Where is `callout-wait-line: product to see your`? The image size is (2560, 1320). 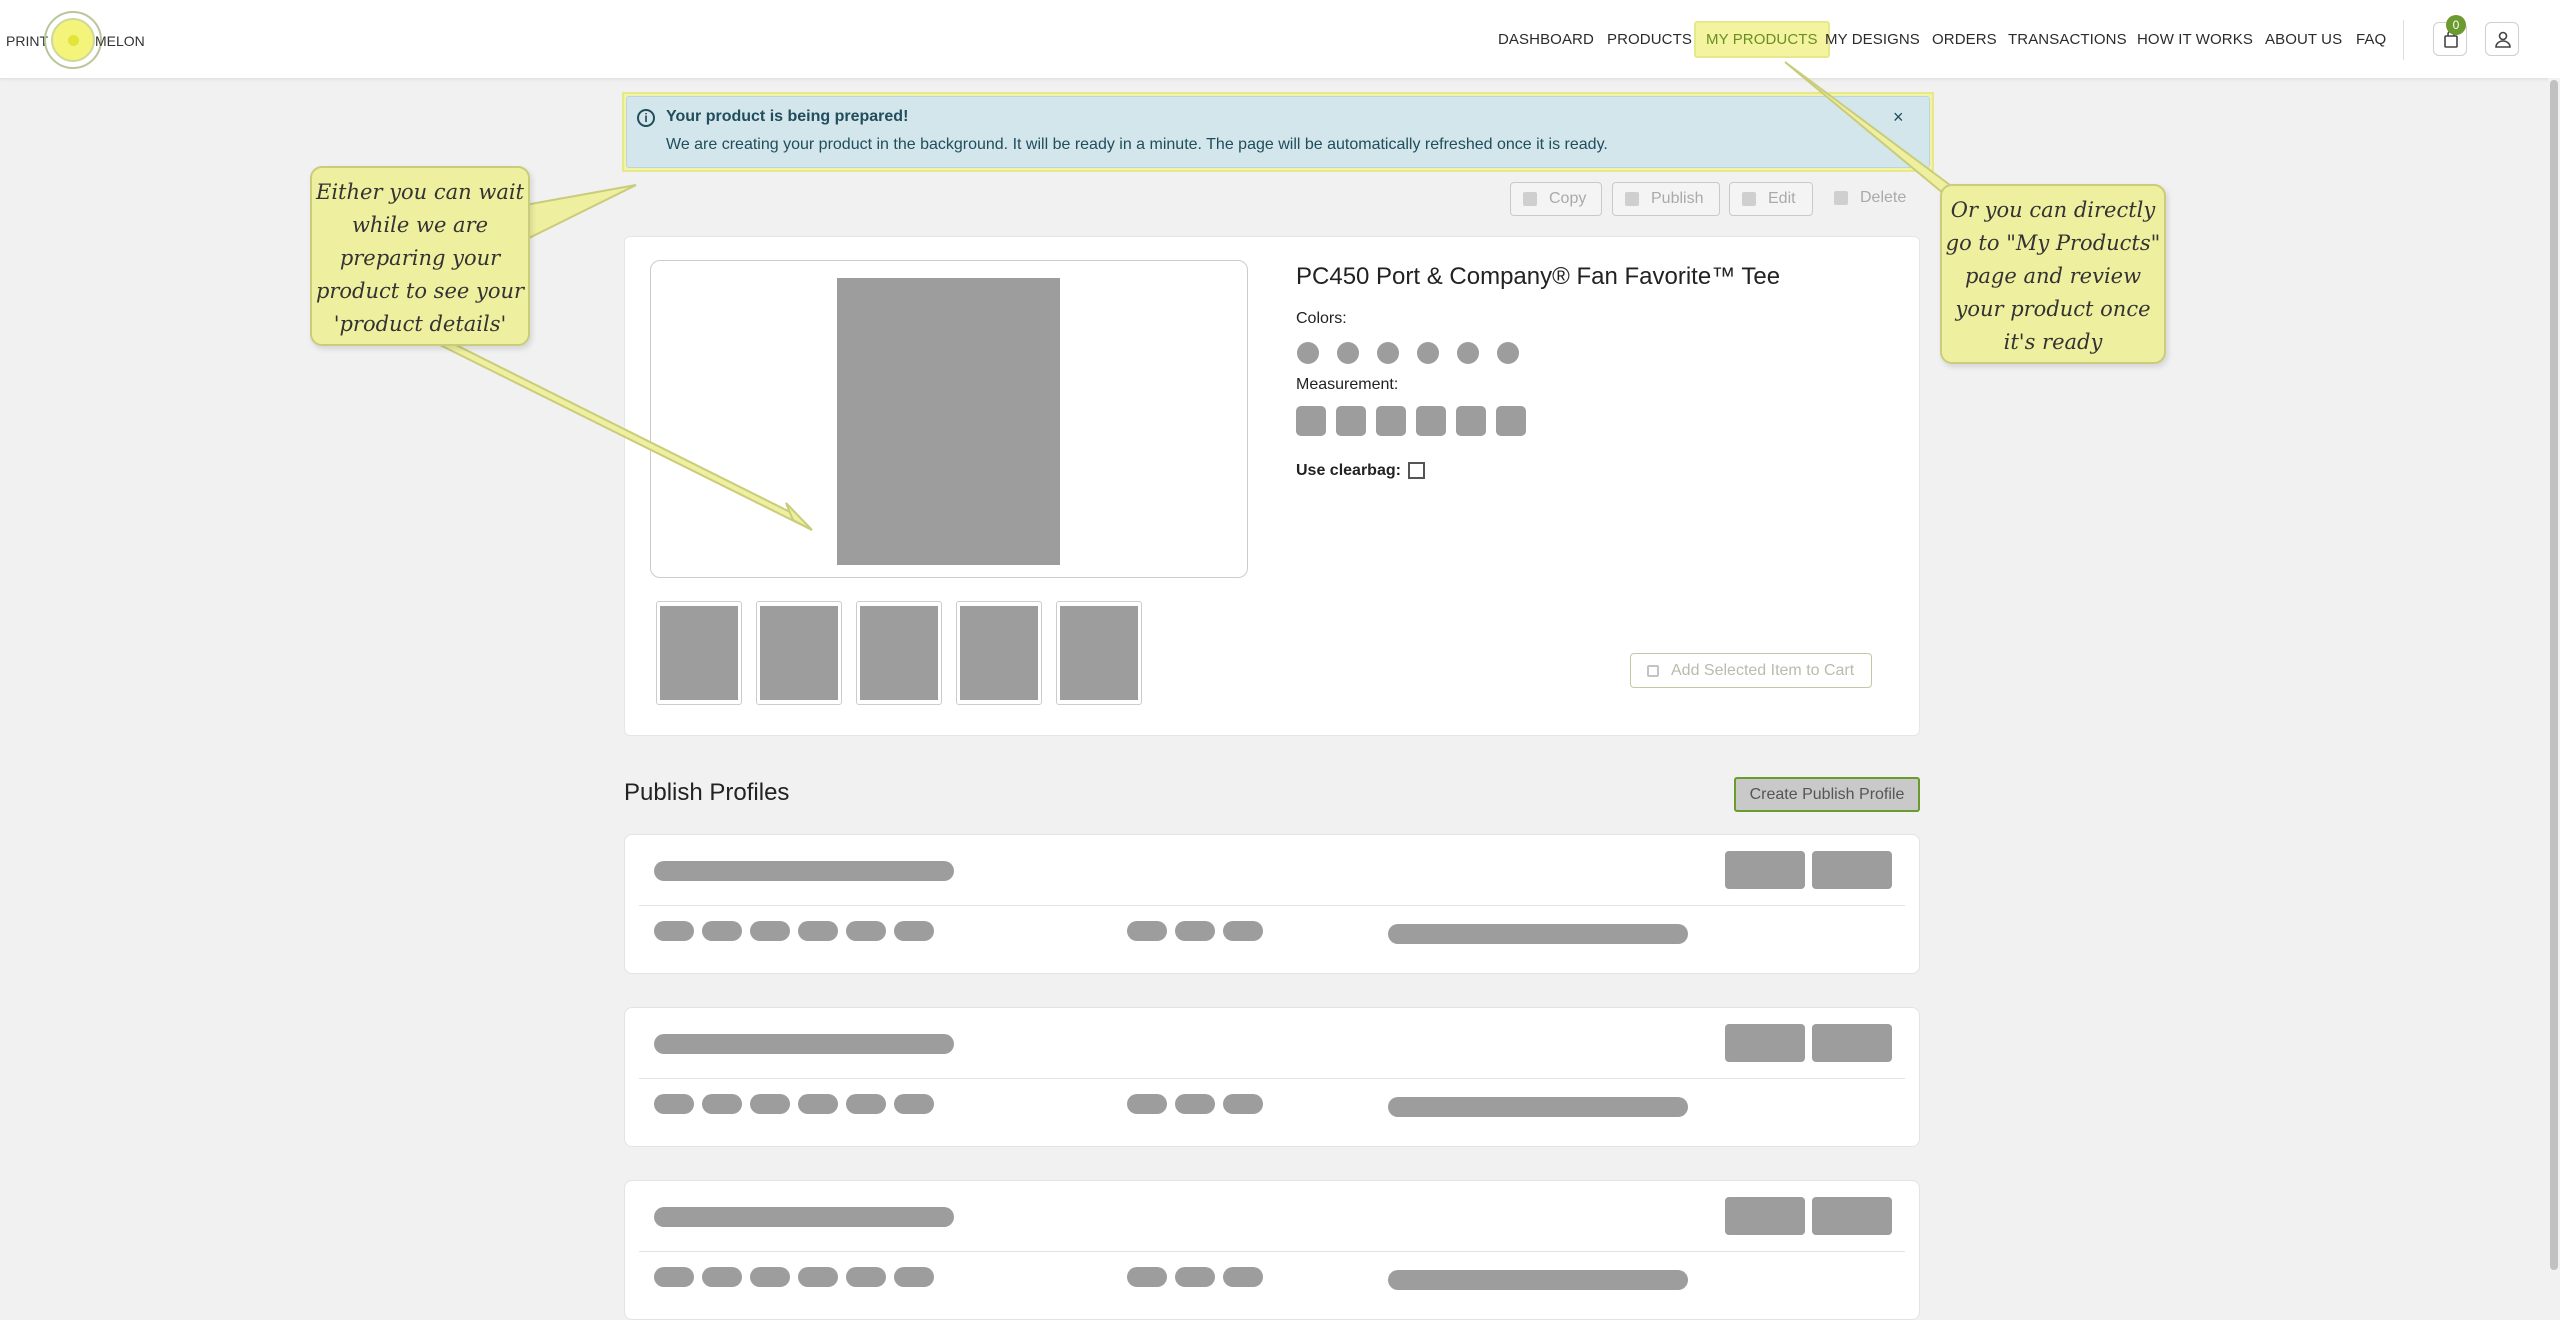
callout-wait-line: product to see your is located at coordinates (420, 291).